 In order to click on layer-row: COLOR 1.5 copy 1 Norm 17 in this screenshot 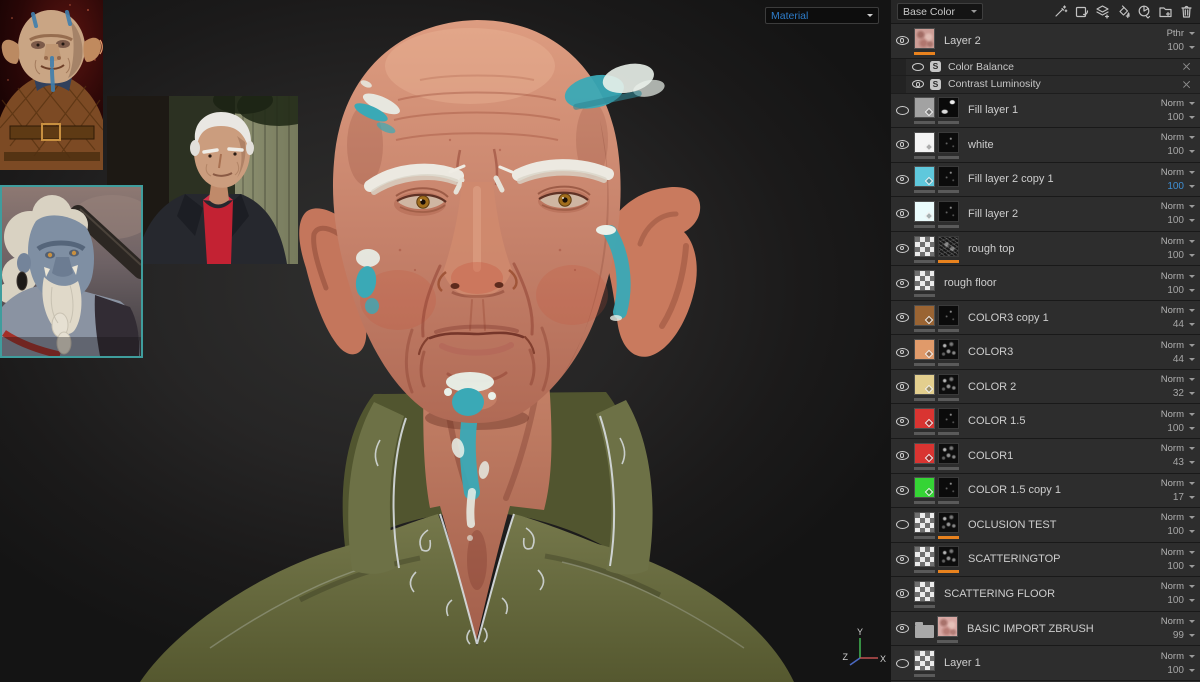, I will do `click(1045, 491)`.